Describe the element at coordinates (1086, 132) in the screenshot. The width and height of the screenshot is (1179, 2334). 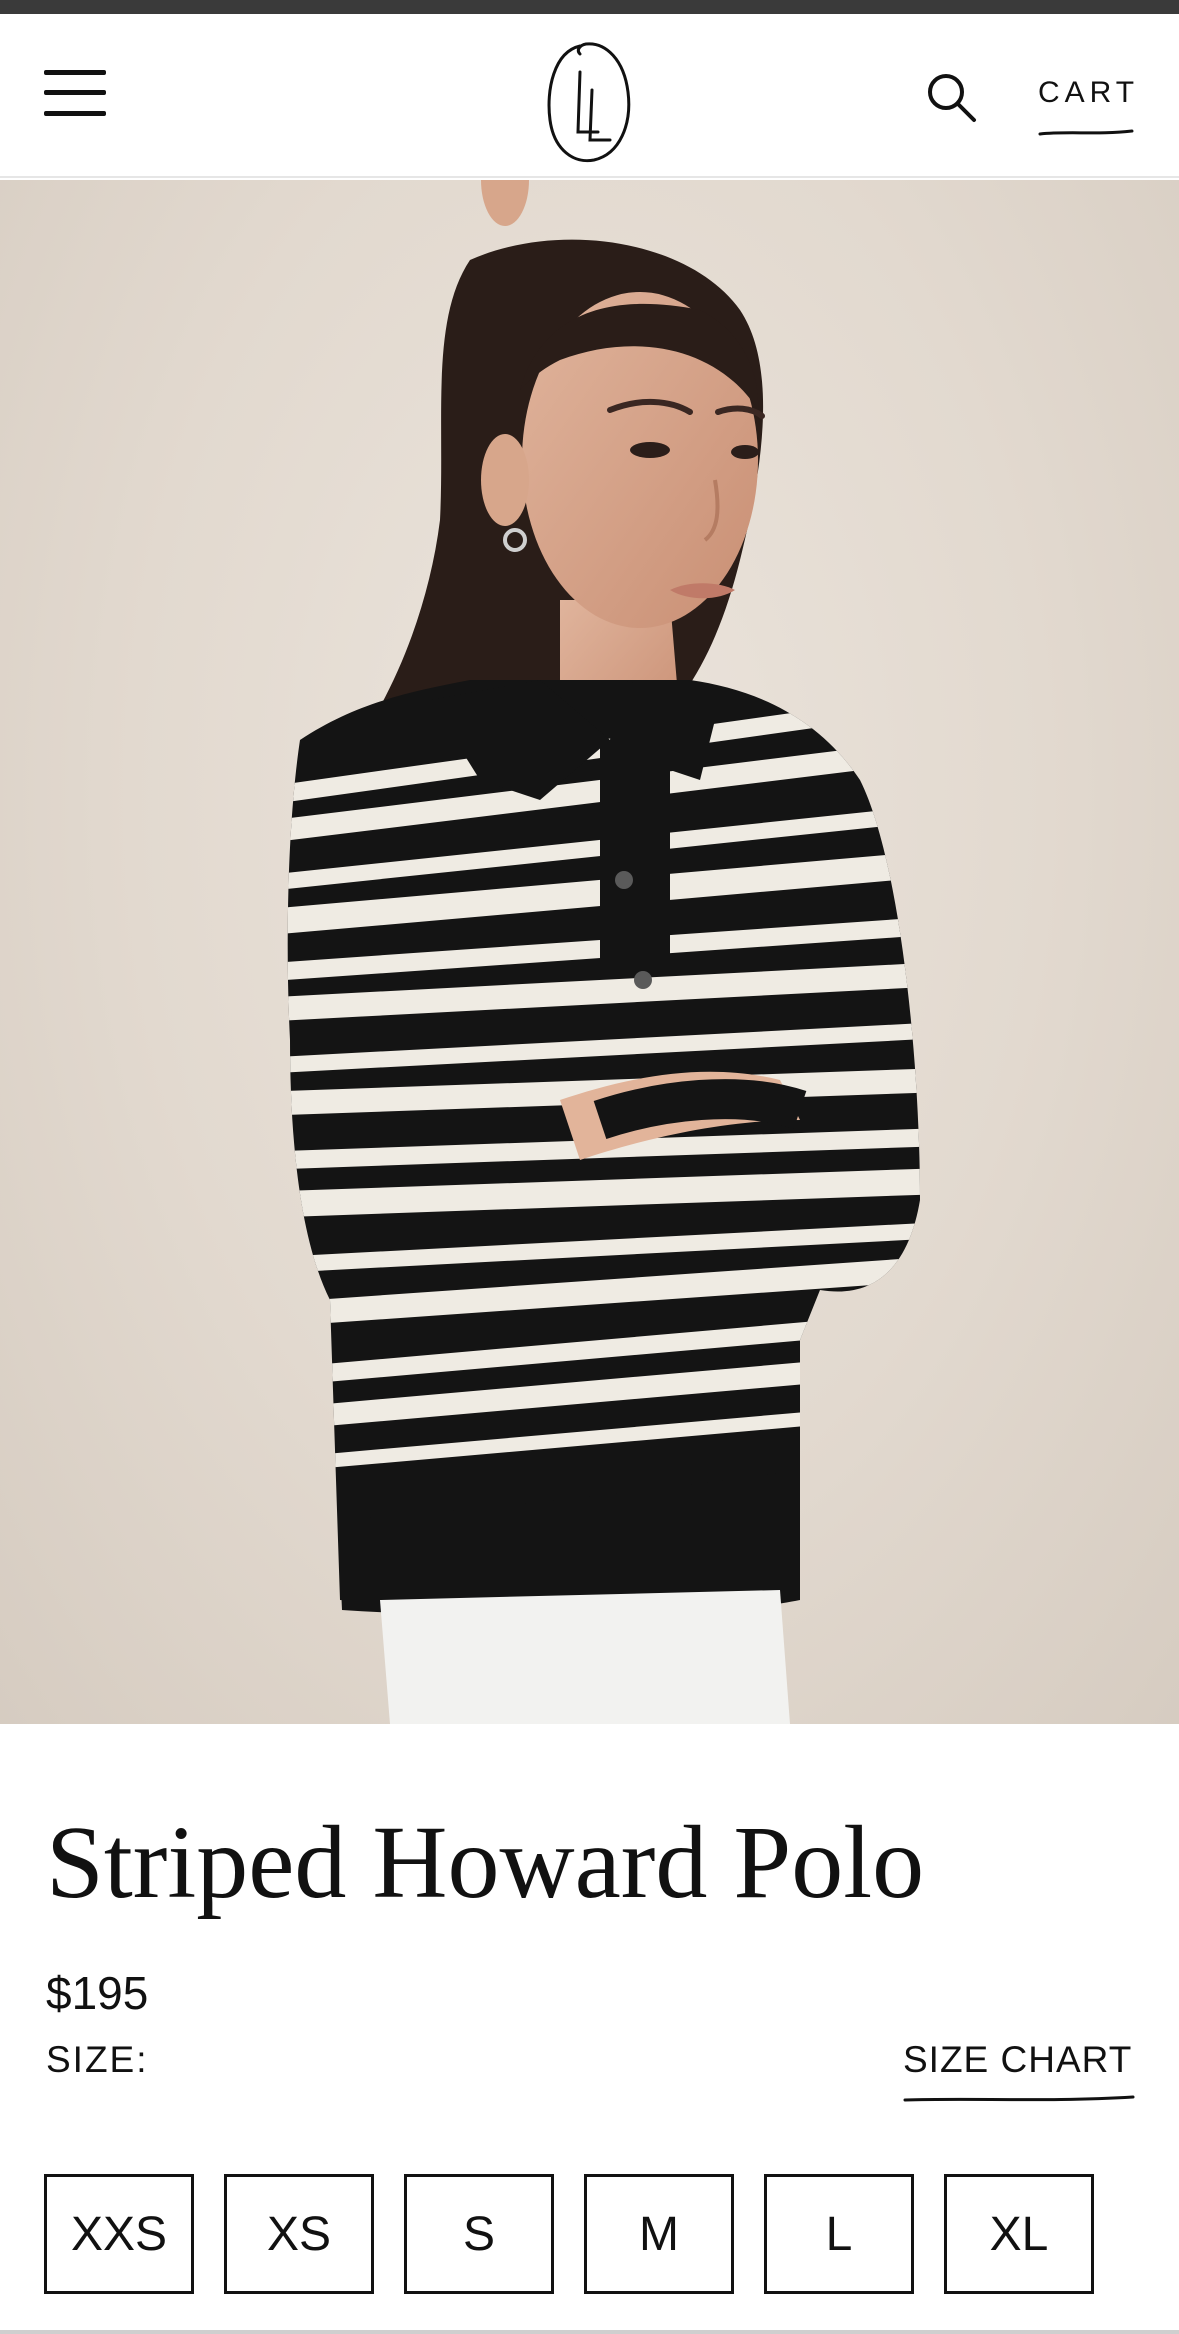
I see `cart-underline` at that location.